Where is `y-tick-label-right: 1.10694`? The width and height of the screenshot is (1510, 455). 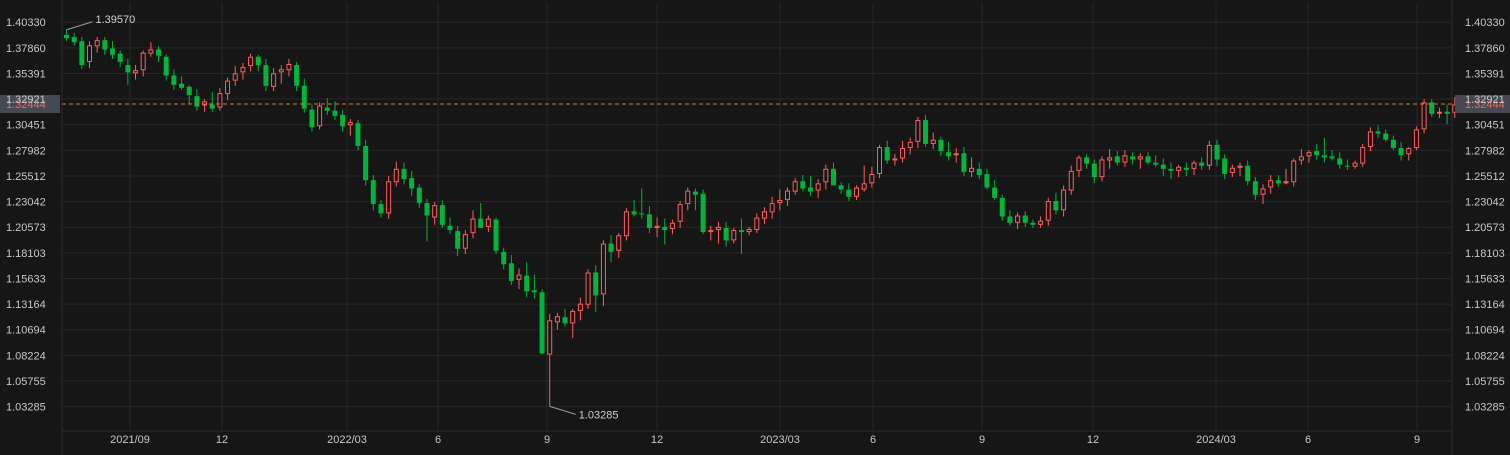
y-tick-label-right: 1.10694 is located at coordinates (1485, 331).